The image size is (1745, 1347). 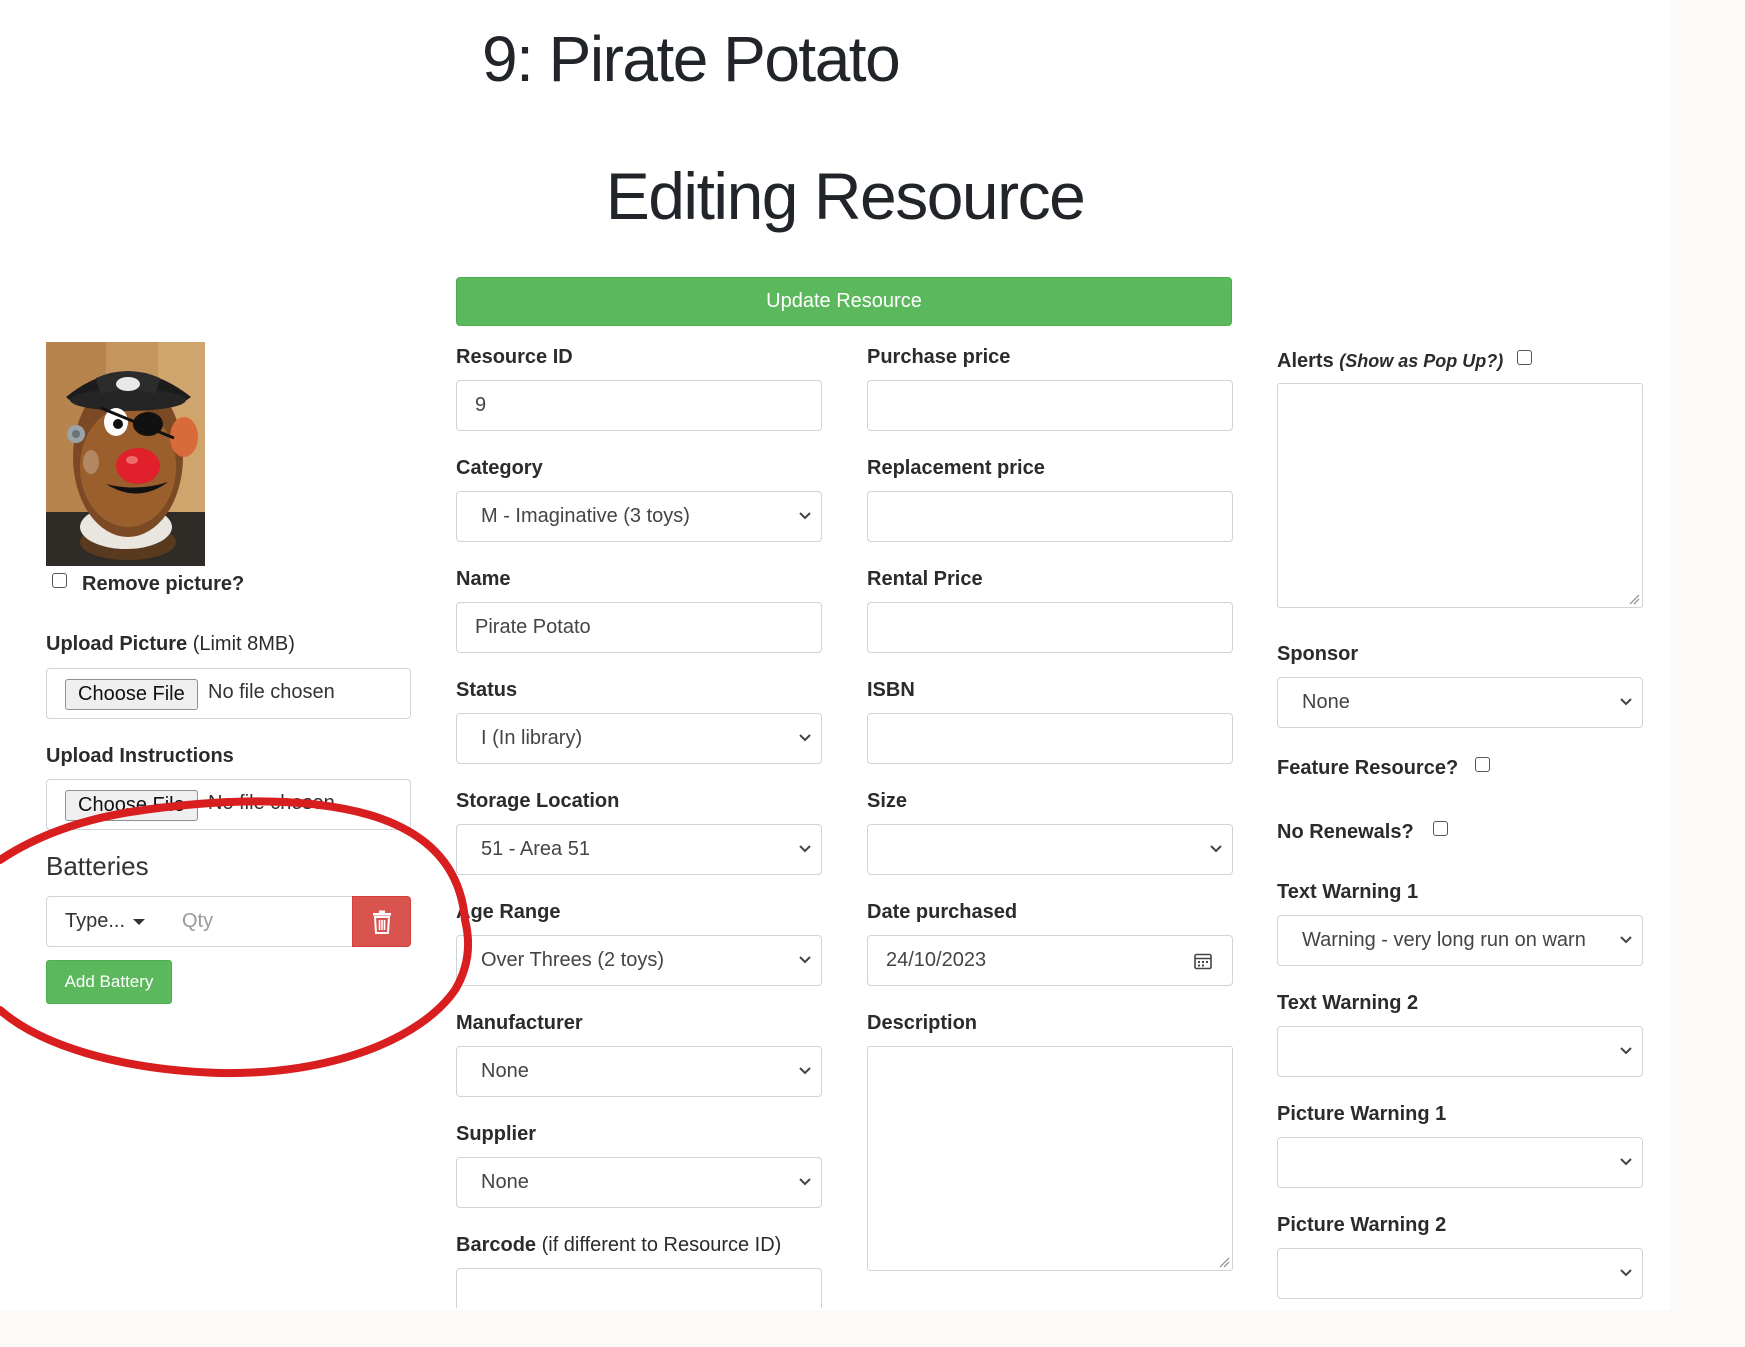 I want to click on date-purchased-input: 24/10/2023, so click(x=1050, y=960).